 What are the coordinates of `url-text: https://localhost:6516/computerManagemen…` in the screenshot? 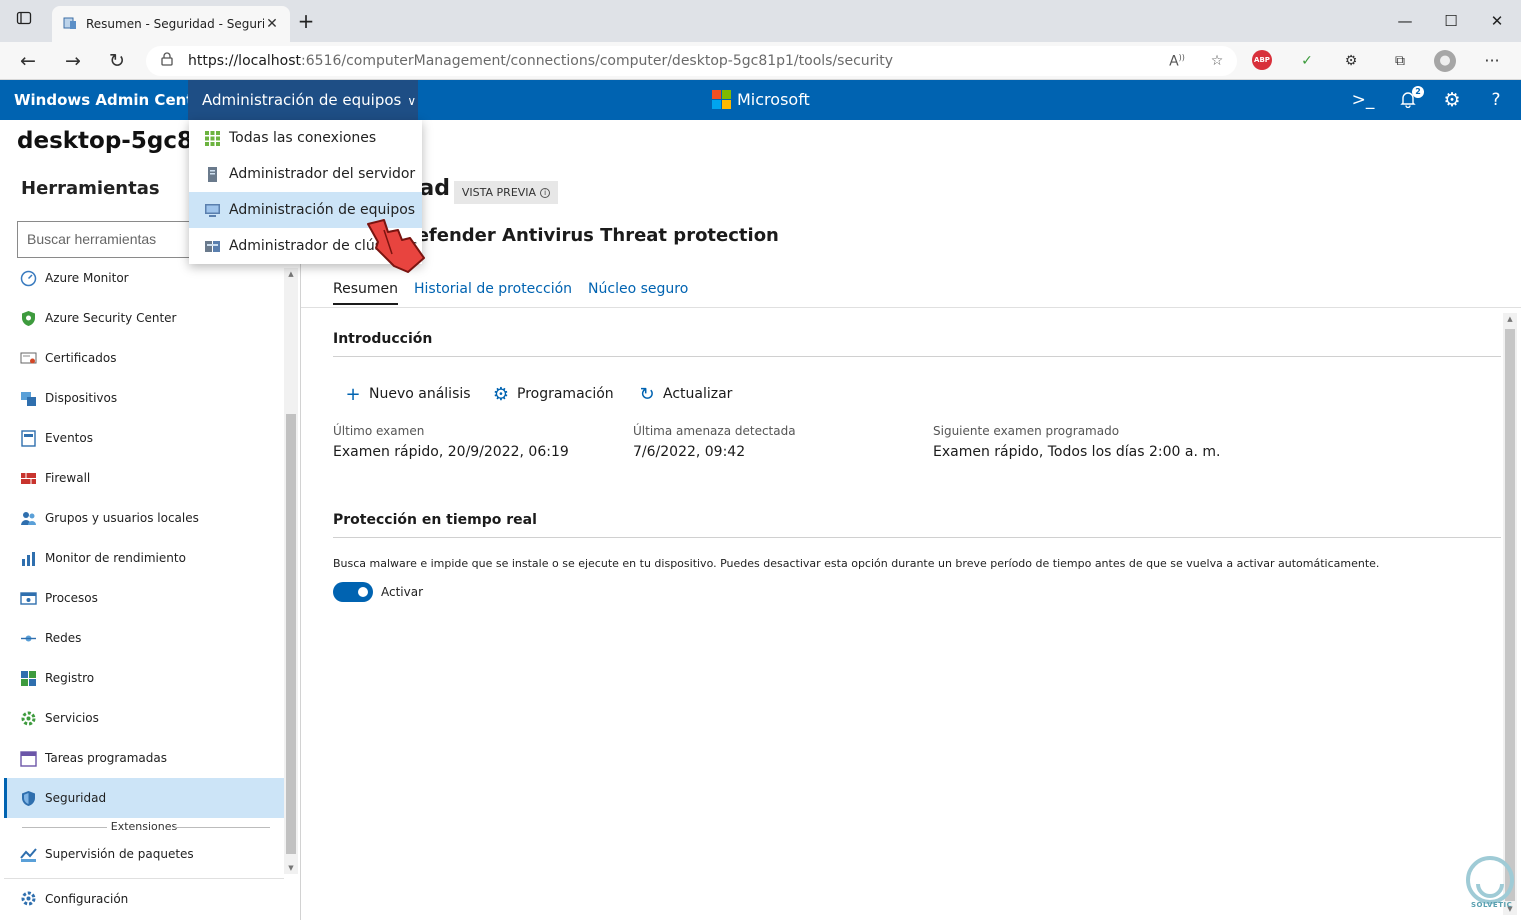 It's located at (541, 61).